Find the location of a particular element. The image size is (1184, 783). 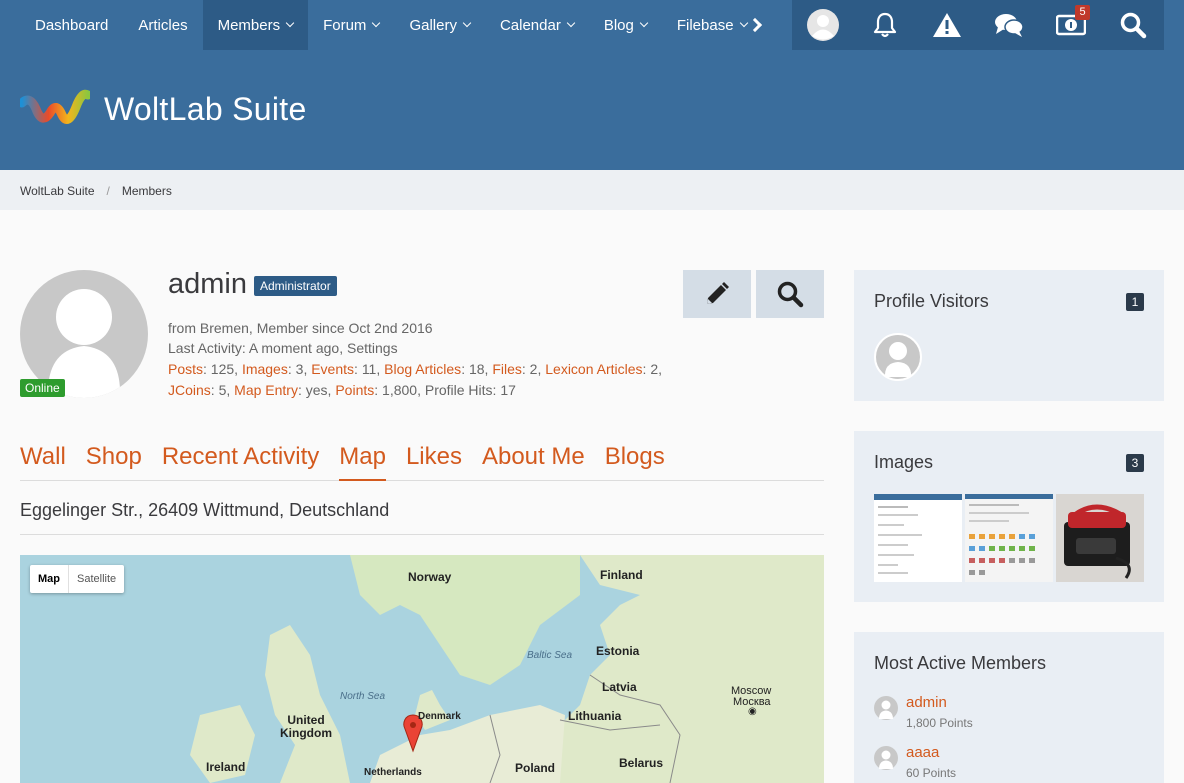

notifications-button is located at coordinates (885, 25).